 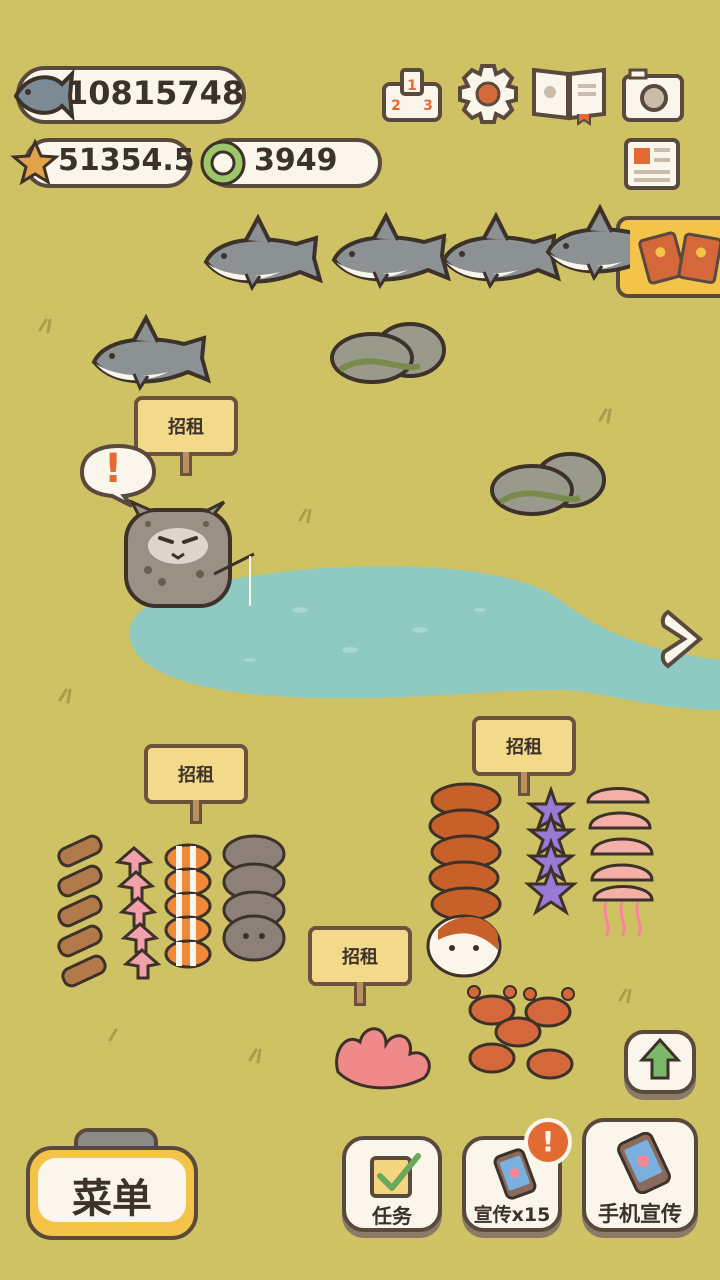 I want to click on gear-icon, so click(x=488, y=94).